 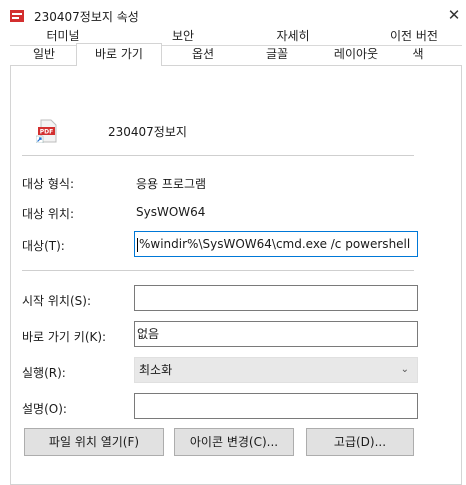 I want to click on close-icon: ✕, so click(x=454, y=15).